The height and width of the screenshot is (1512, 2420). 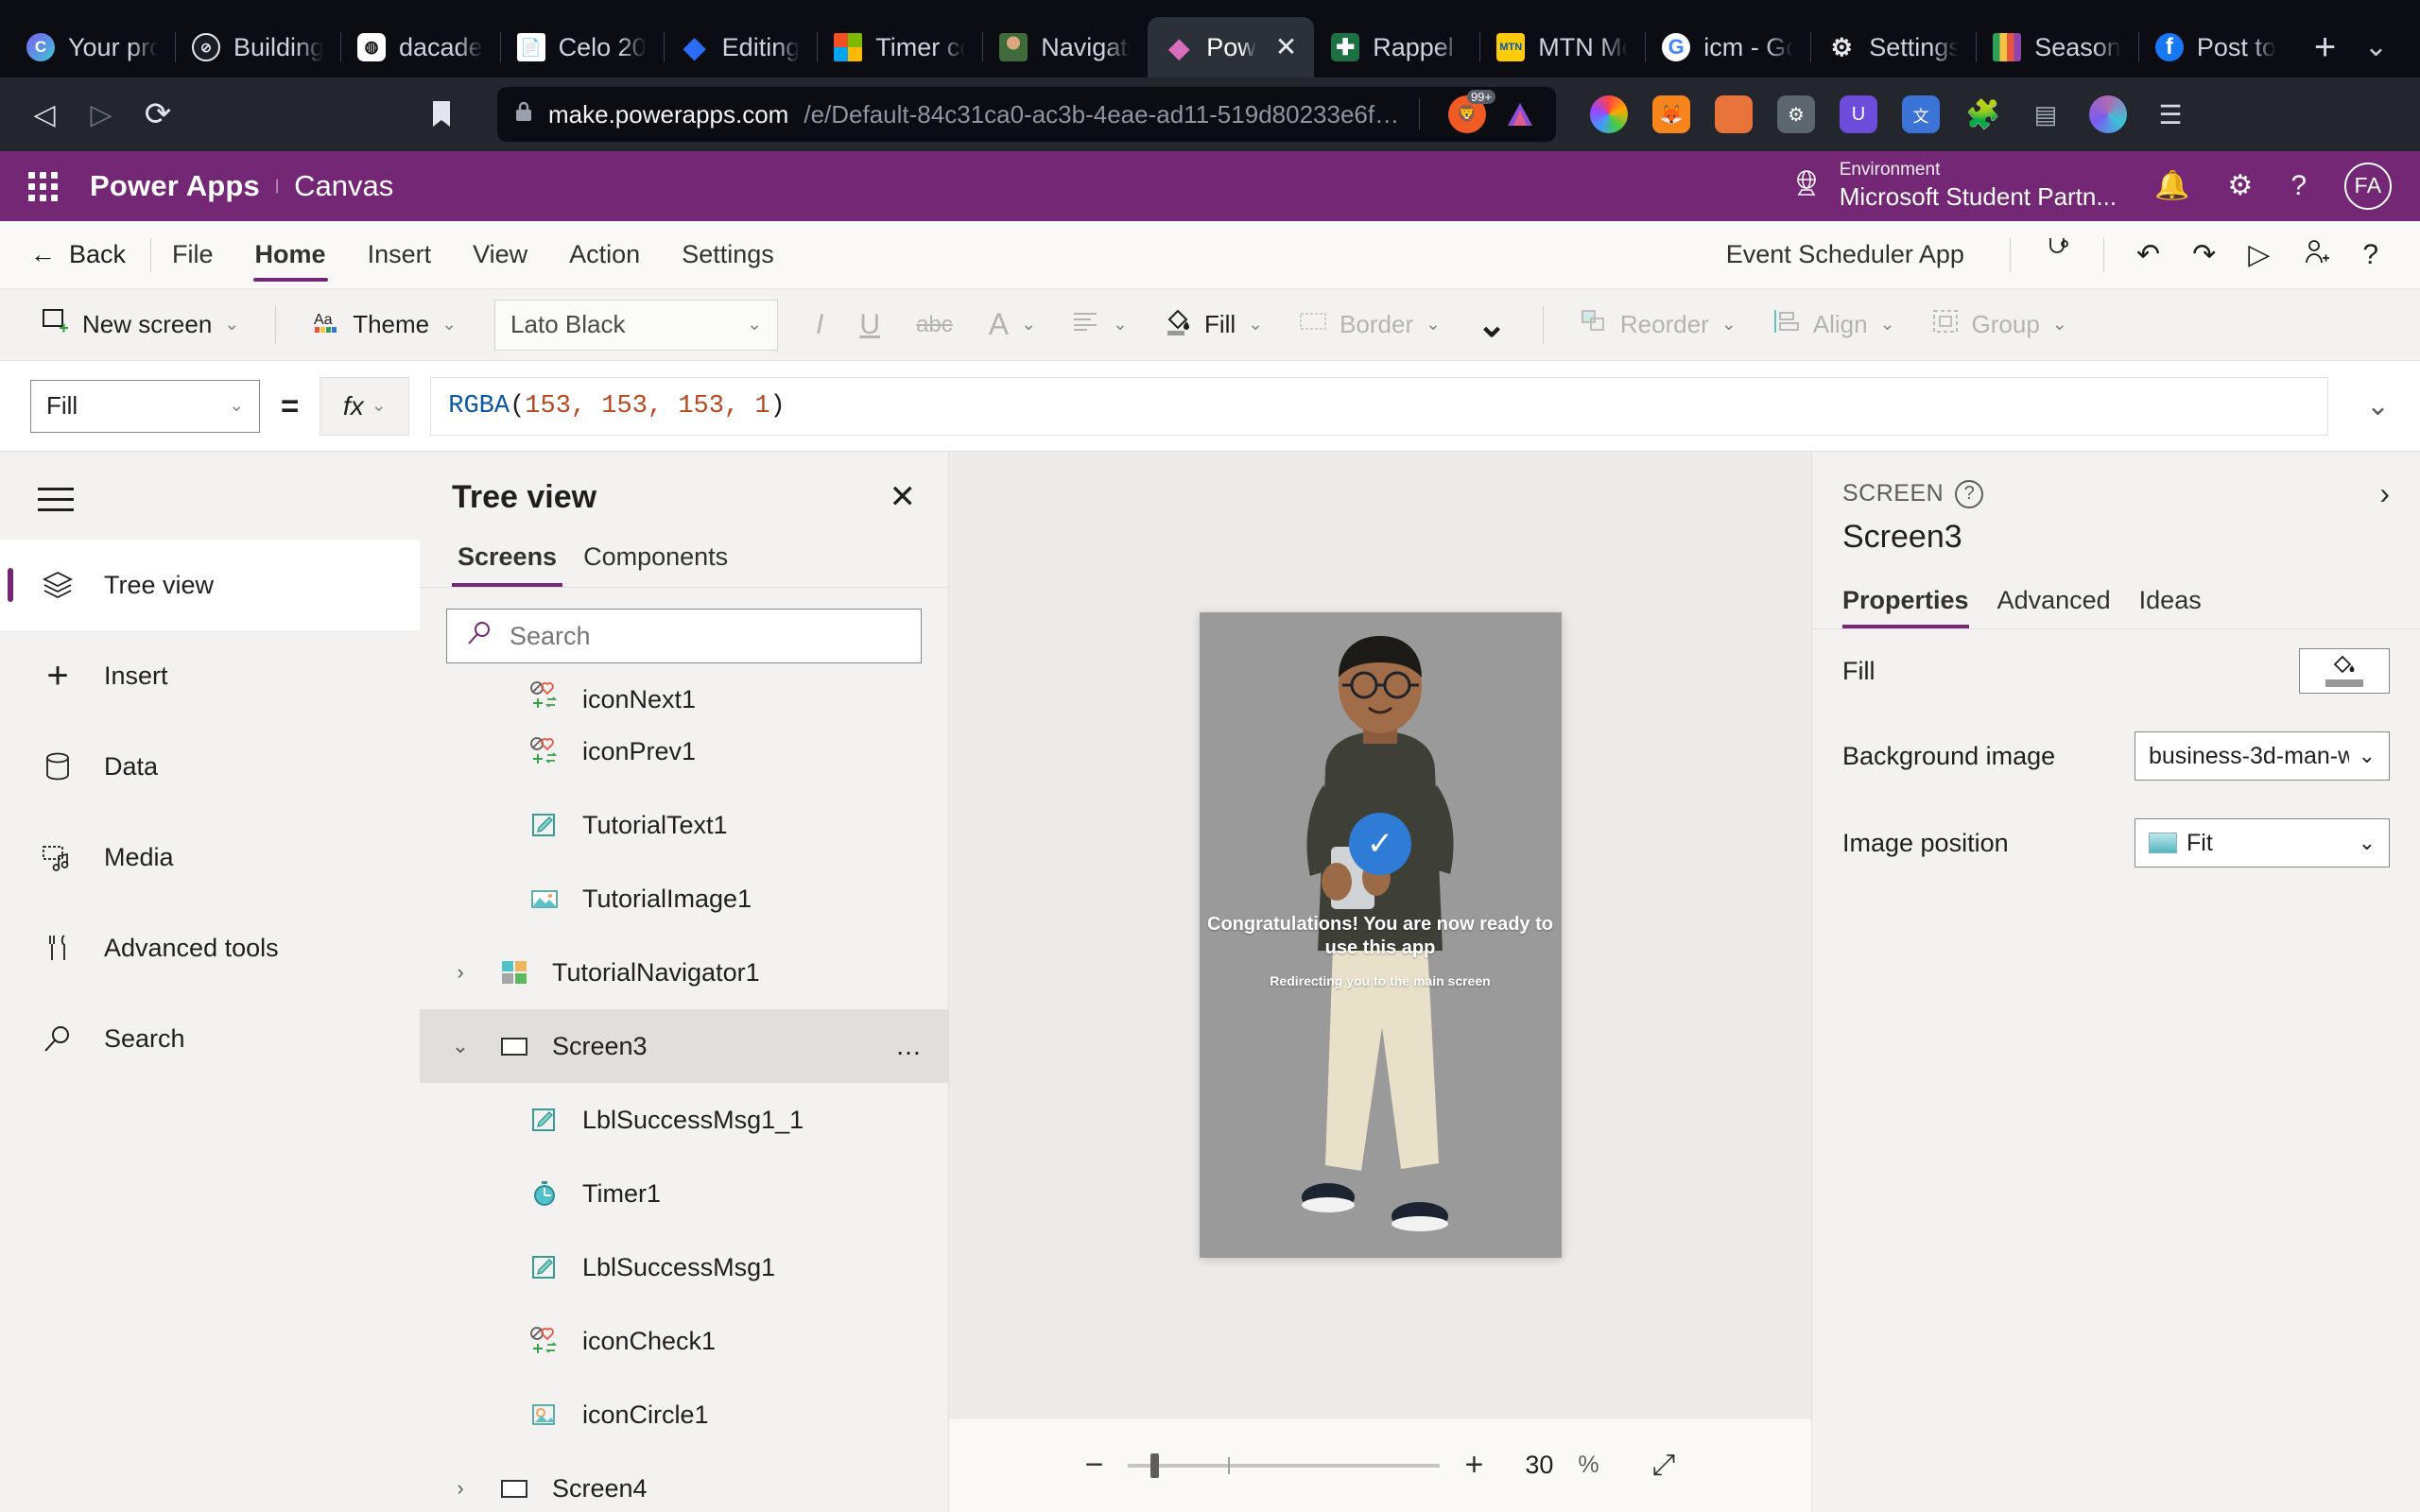 I want to click on tab-components: Components, so click(x=656, y=563).